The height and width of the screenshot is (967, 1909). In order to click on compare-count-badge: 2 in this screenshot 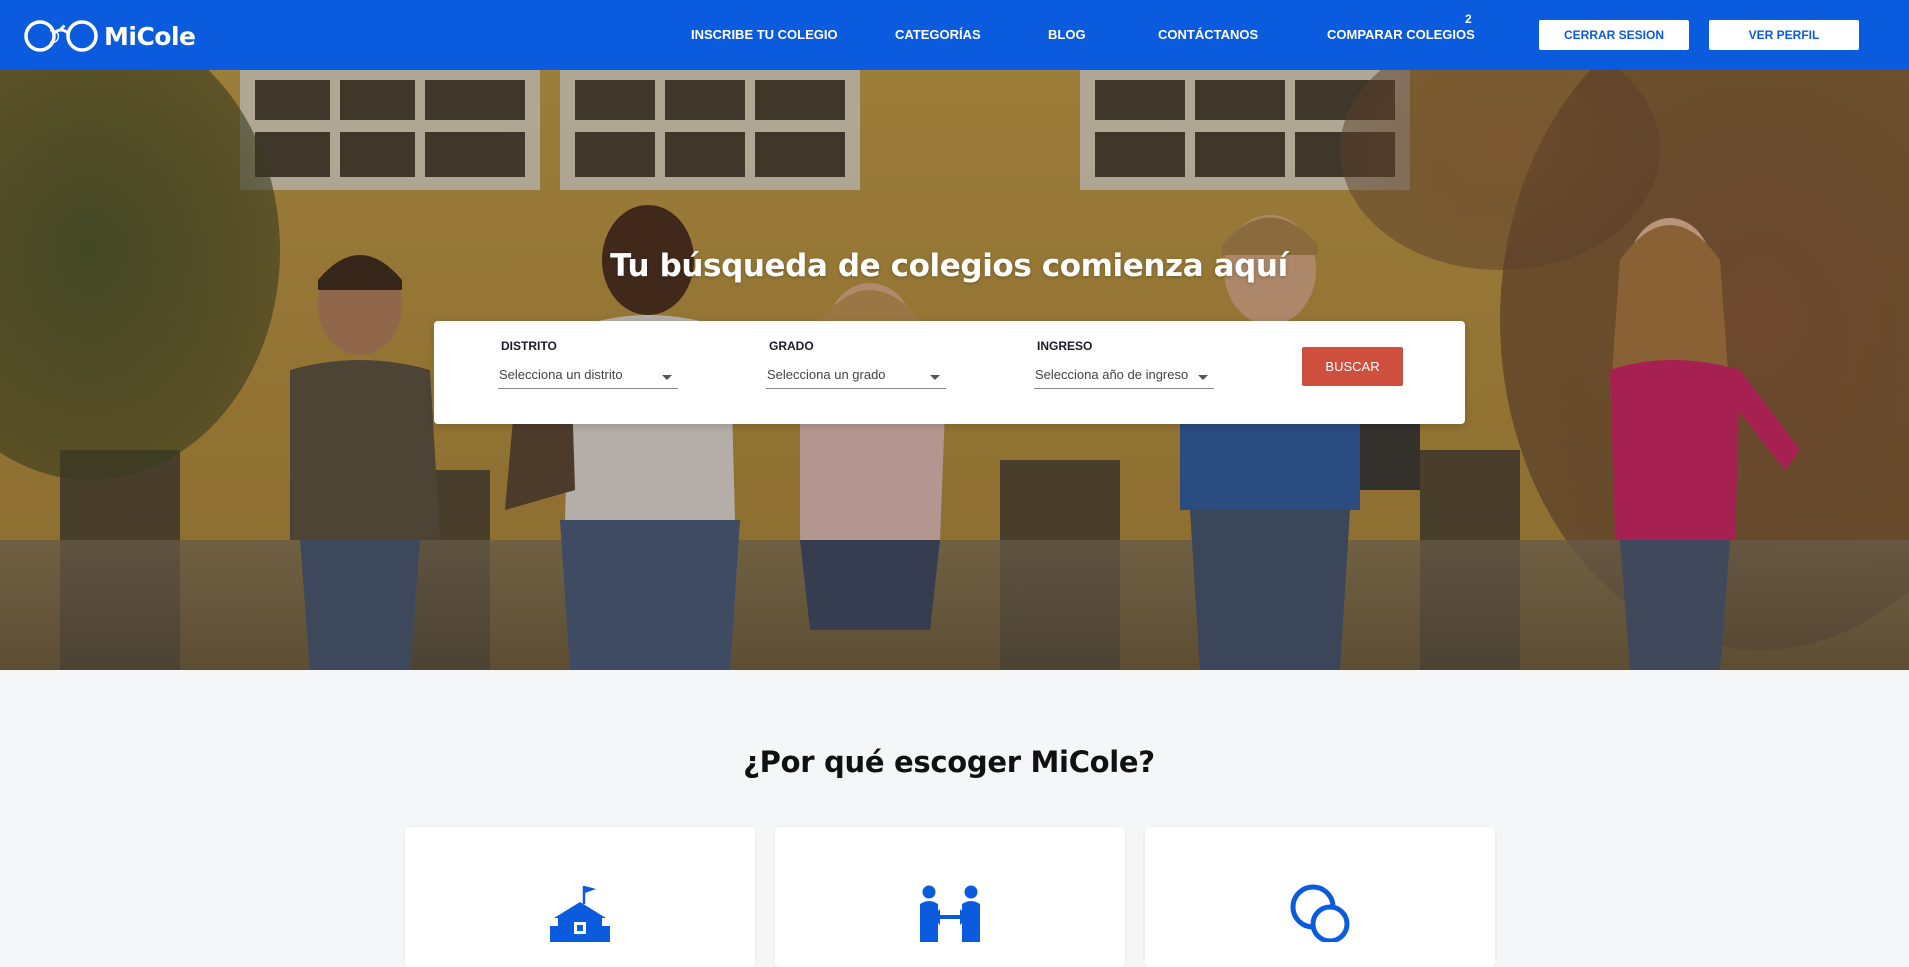, I will do `click(1468, 19)`.